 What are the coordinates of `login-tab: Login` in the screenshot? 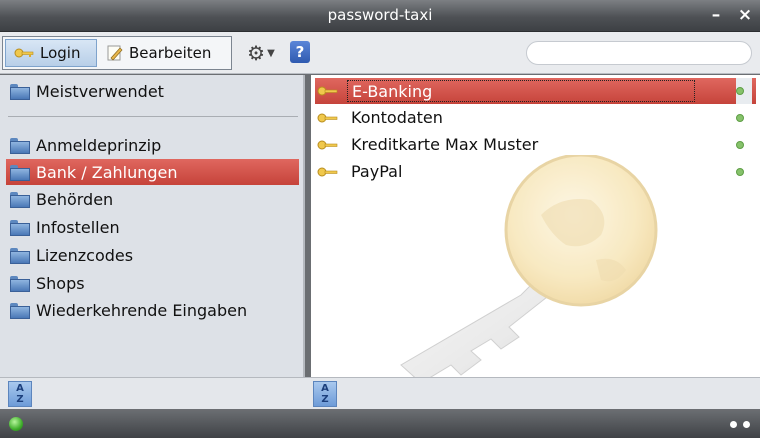 It's located at (51, 53).